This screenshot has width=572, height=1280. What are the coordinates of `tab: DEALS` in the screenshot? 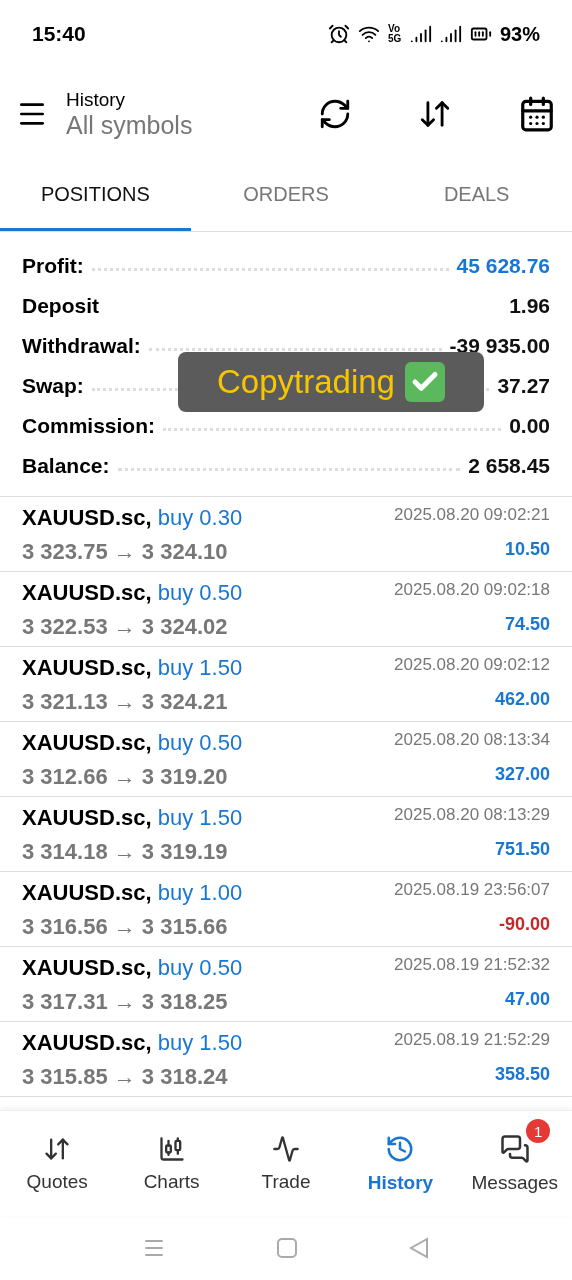 It's located at (476, 195).